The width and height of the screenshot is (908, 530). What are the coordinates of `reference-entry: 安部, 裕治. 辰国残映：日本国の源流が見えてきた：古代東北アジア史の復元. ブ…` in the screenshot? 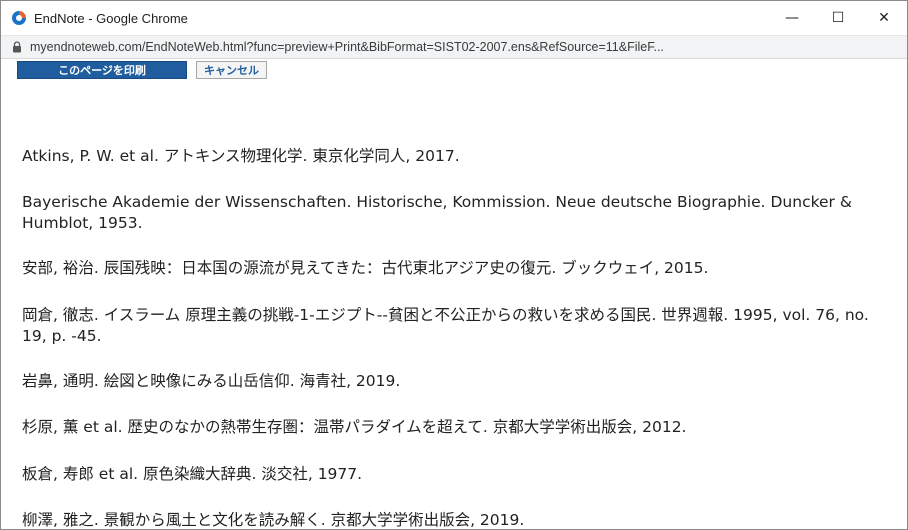 It's located at (365, 268).